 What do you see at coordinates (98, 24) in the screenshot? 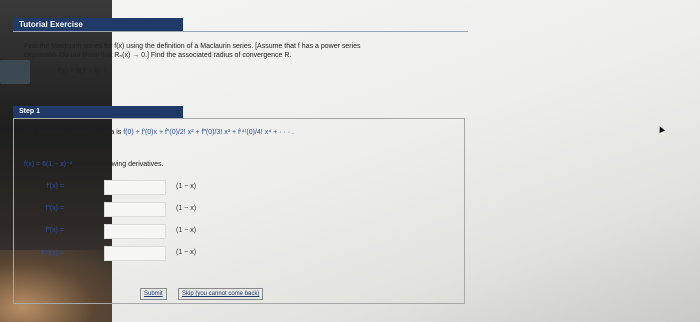
I see `exercise-title: Tutorial Exercise` at bounding box center [98, 24].